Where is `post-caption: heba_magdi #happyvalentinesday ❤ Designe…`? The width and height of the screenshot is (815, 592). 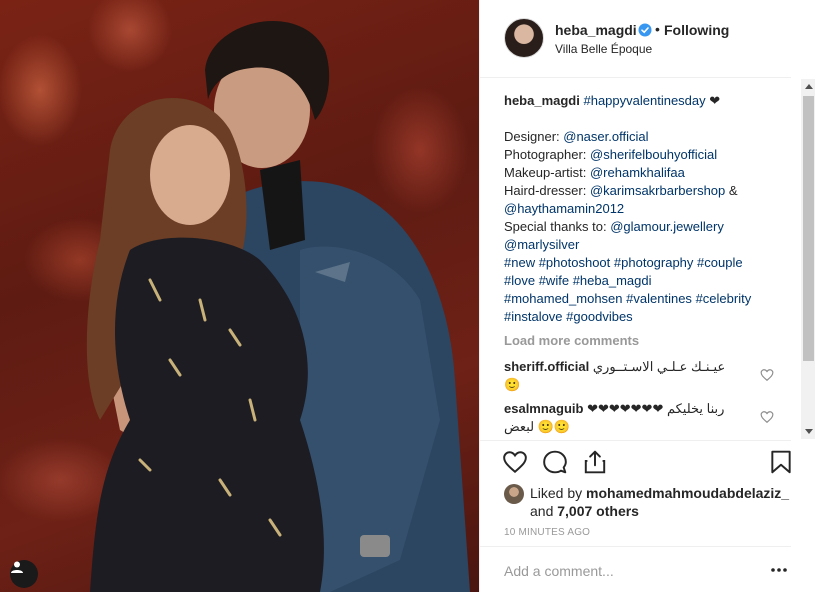 post-caption: heba_magdi #happyvalentinesday ❤ Designe… is located at coordinates (643, 209).